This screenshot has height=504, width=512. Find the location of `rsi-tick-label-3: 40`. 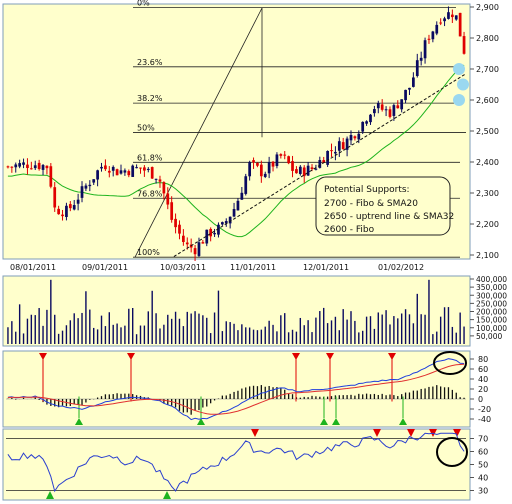

rsi-tick-label-3: 40 is located at coordinates (483, 478).